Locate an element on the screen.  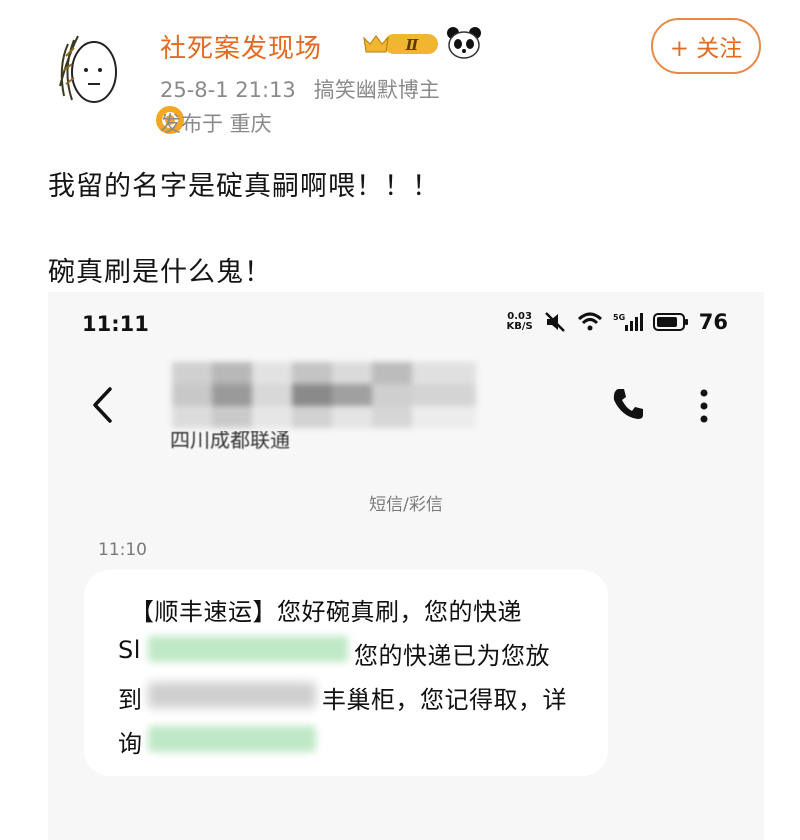
mute-icon is located at coordinates (554, 322).